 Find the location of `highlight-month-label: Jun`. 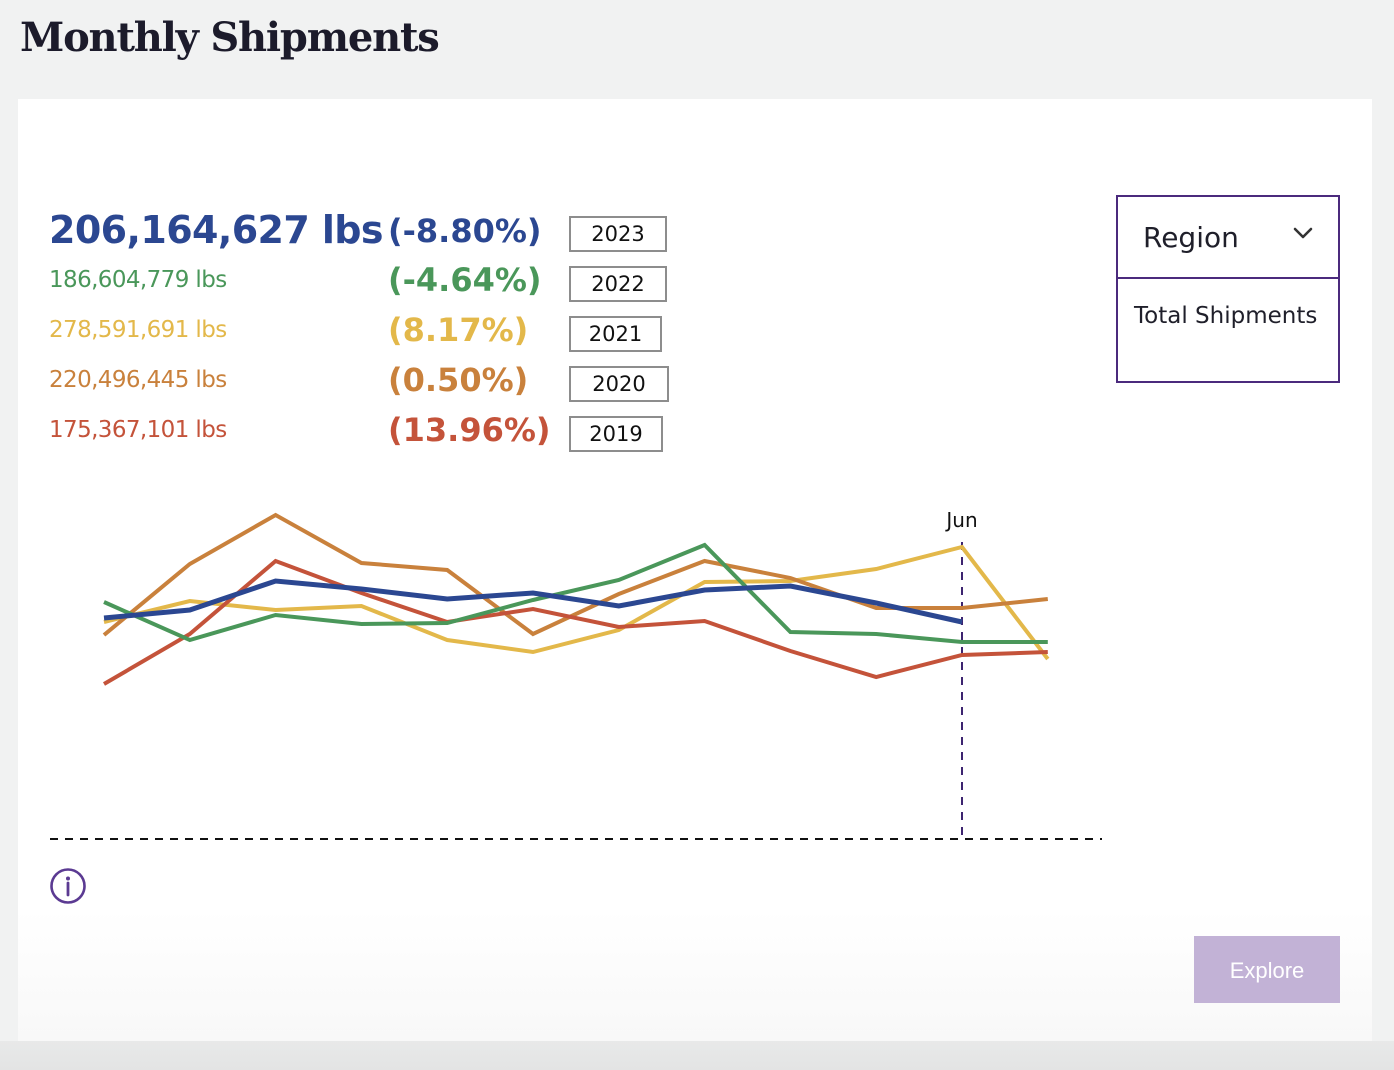

highlight-month-label: Jun is located at coordinates (960, 520).